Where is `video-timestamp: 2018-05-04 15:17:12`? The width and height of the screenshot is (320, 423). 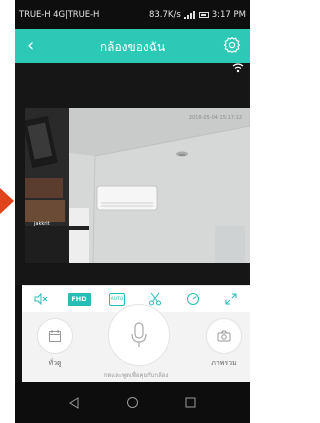 video-timestamp: 2018-05-04 15:17:12 is located at coordinates (215, 118).